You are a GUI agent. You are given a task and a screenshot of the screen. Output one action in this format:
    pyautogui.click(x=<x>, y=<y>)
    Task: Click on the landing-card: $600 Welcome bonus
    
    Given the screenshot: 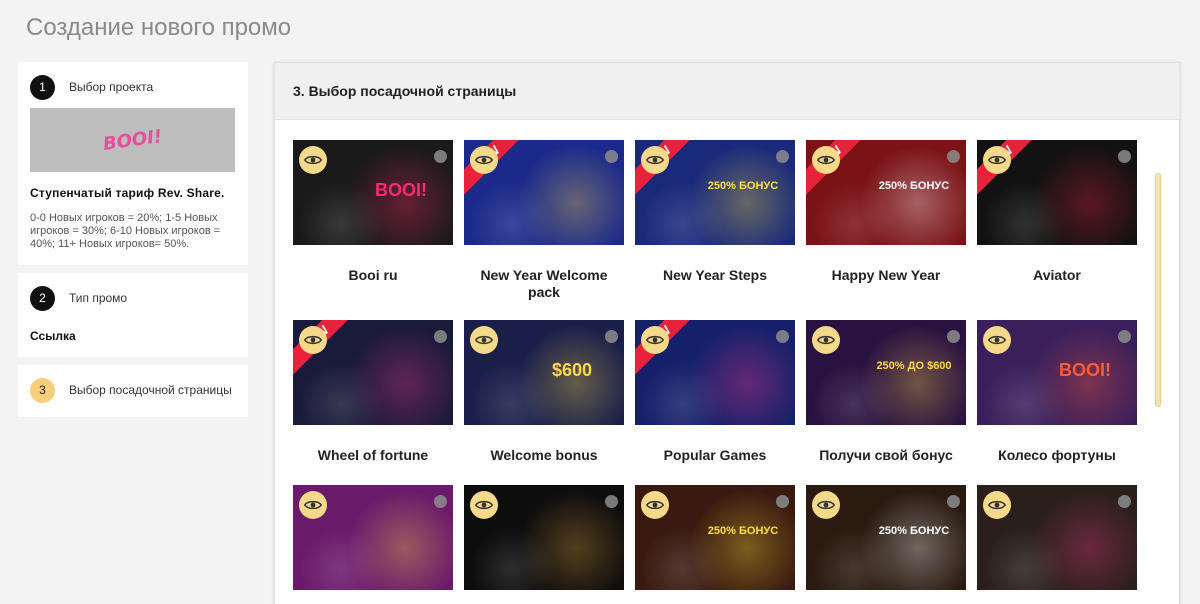 What is the action you would take?
    pyautogui.click(x=544, y=392)
    